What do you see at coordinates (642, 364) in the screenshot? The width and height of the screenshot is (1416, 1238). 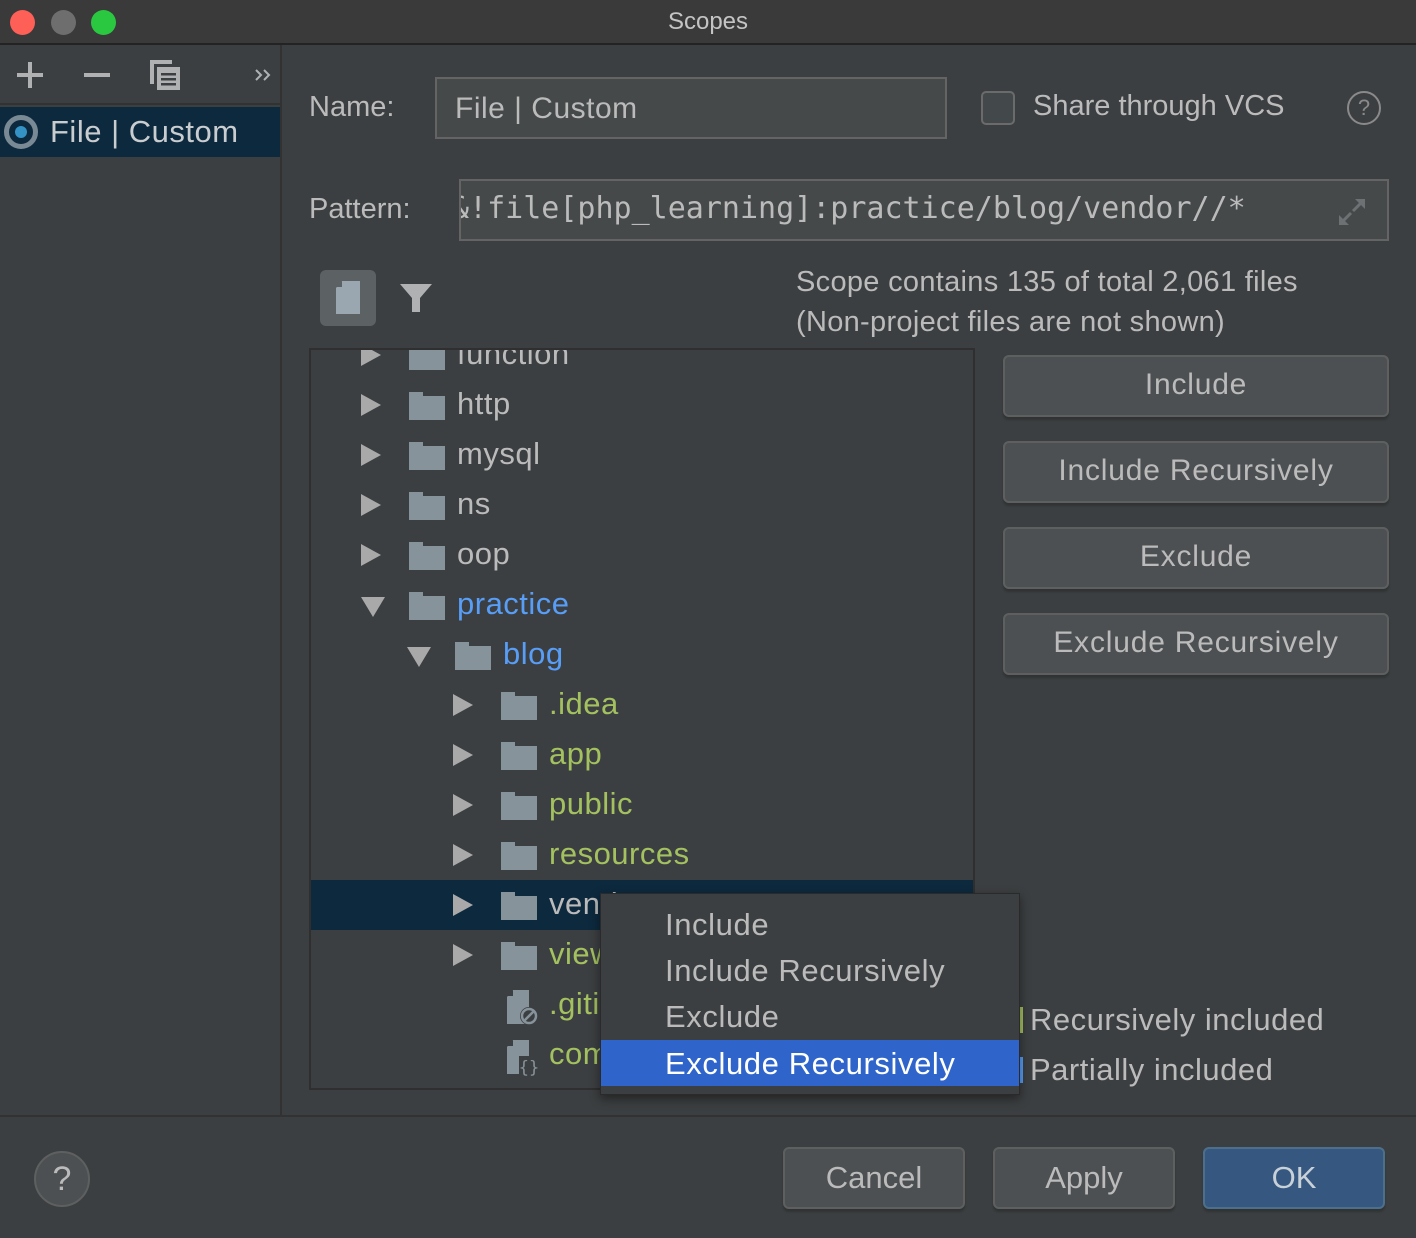 I see `tree-node: function` at bounding box center [642, 364].